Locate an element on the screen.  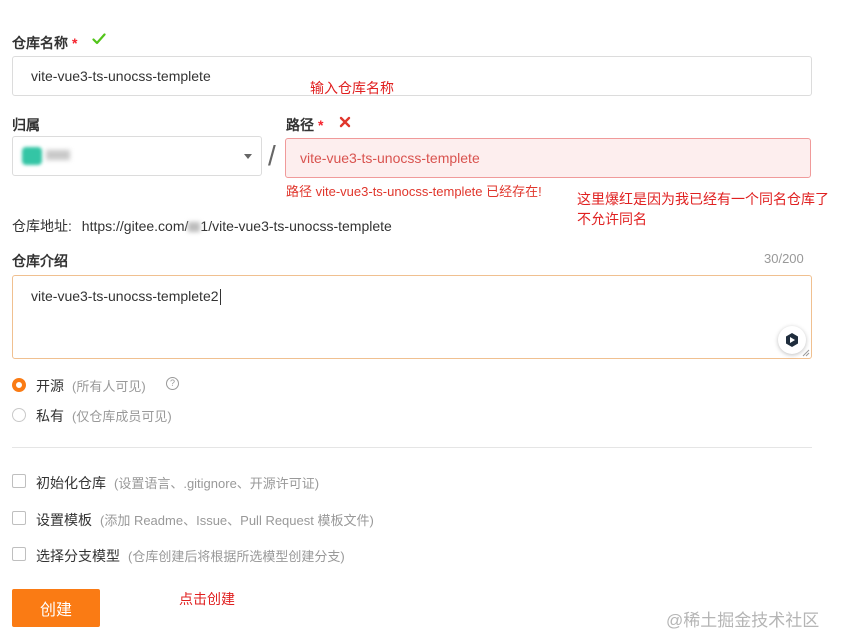
repo-url-label: 仓库地址: is located at coordinates (42, 226).